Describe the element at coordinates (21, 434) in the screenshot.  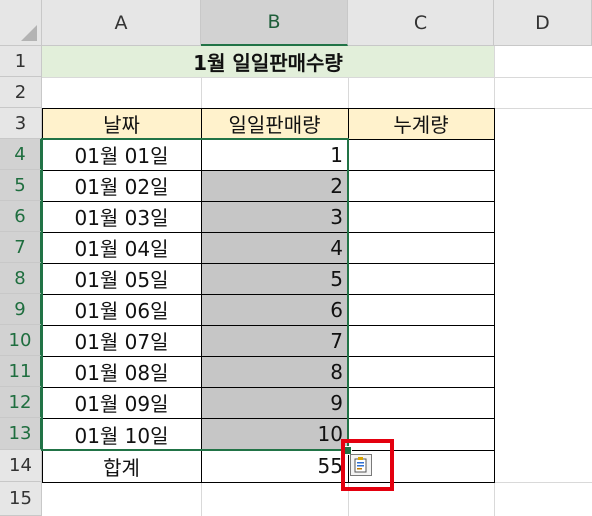
I see `row-header-13: 13` at that location.